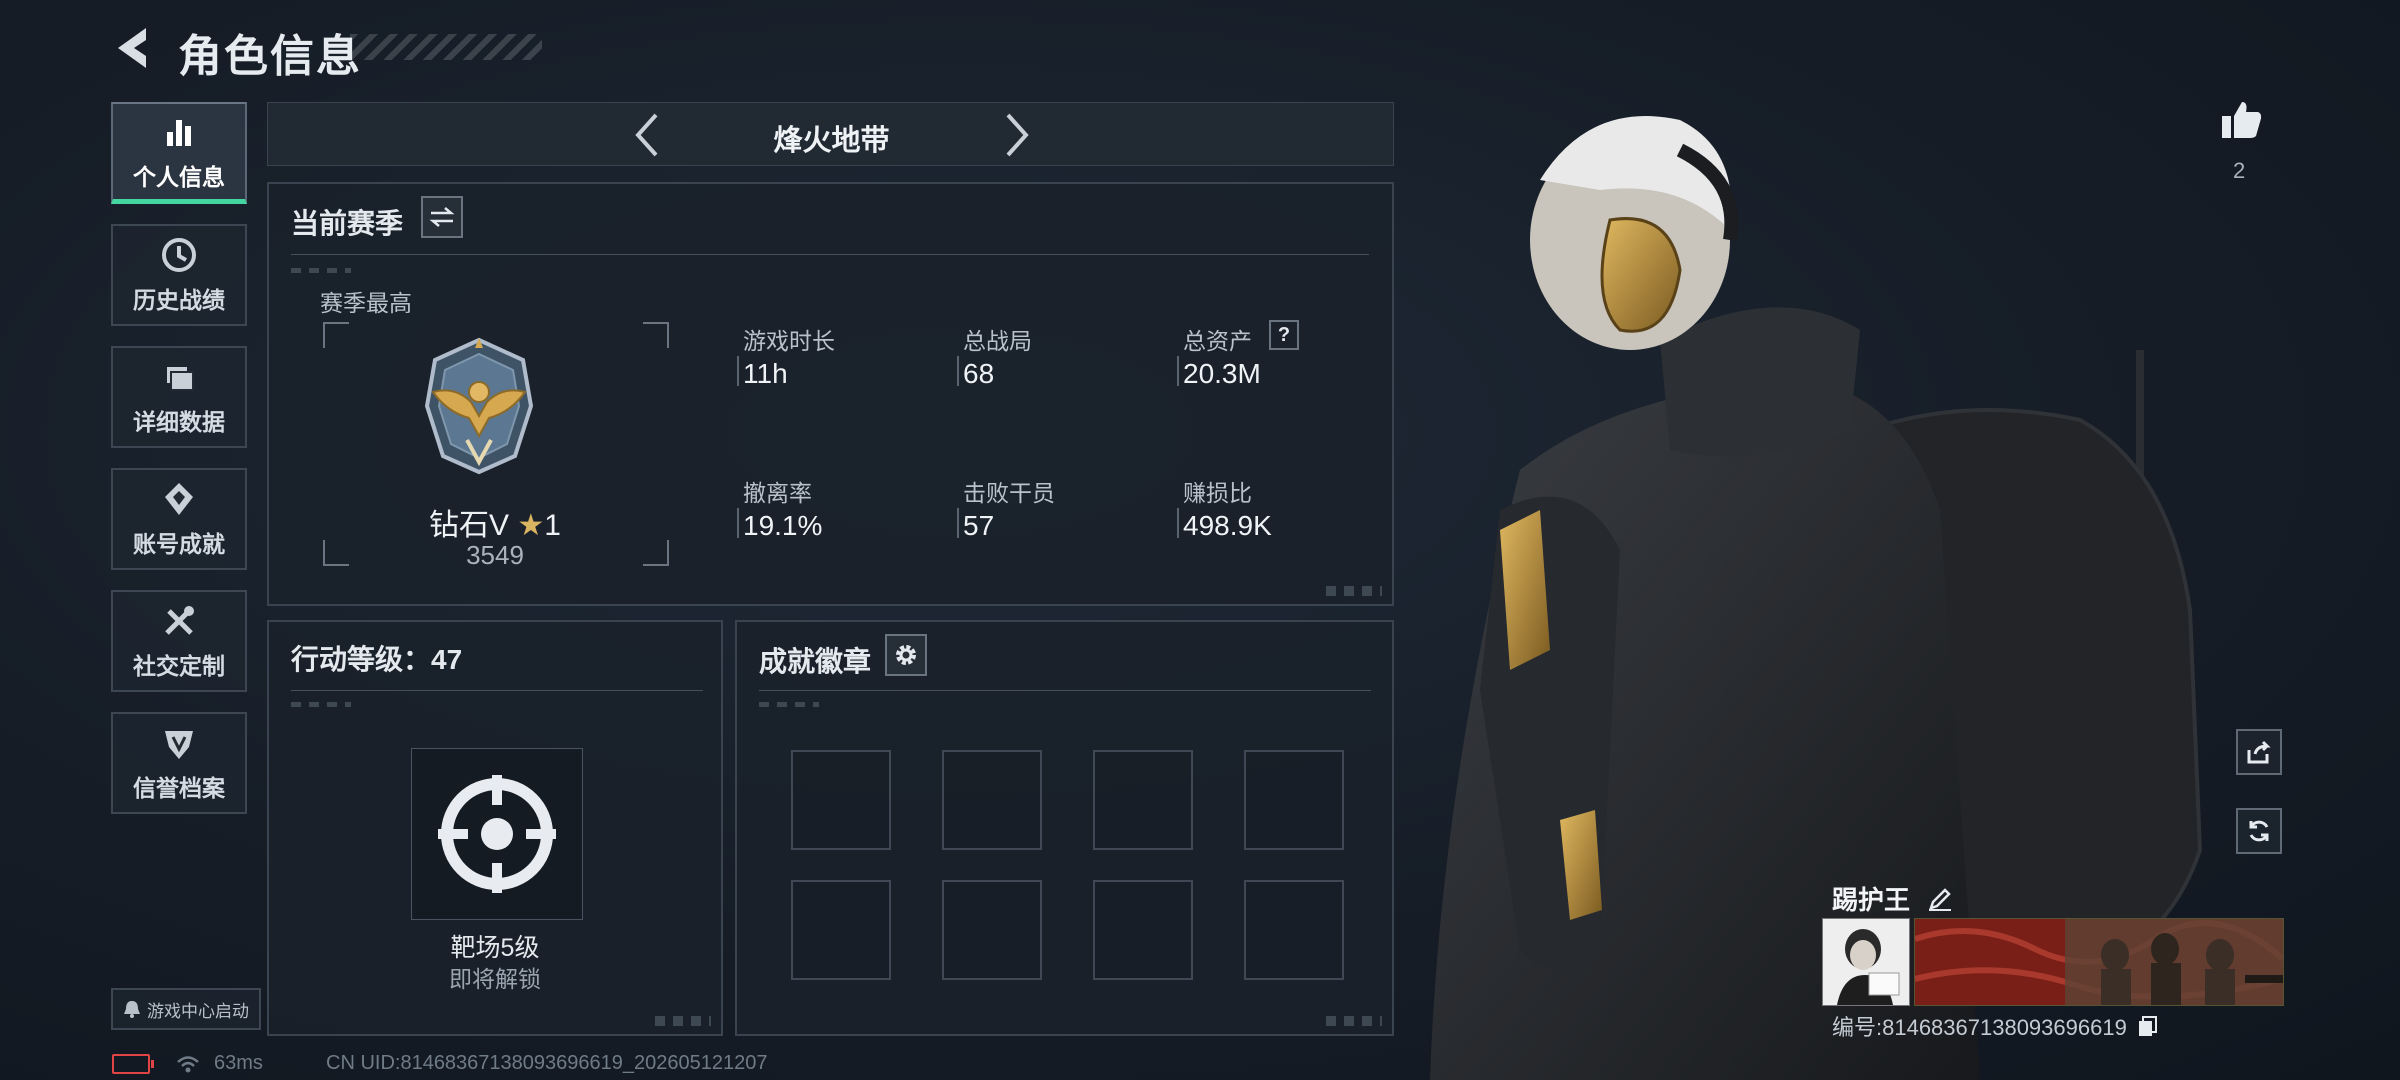  Describe the element at coordinates (1871, 900) in the screenshot. I see `player-name: 踢护王` at that location.